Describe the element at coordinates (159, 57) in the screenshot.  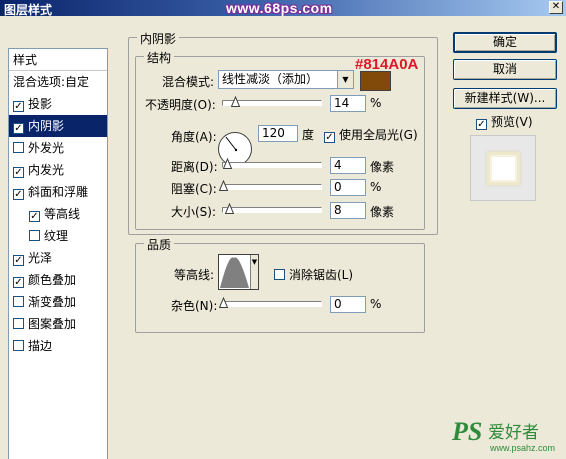
I see `structure-title: 结构` at that location.